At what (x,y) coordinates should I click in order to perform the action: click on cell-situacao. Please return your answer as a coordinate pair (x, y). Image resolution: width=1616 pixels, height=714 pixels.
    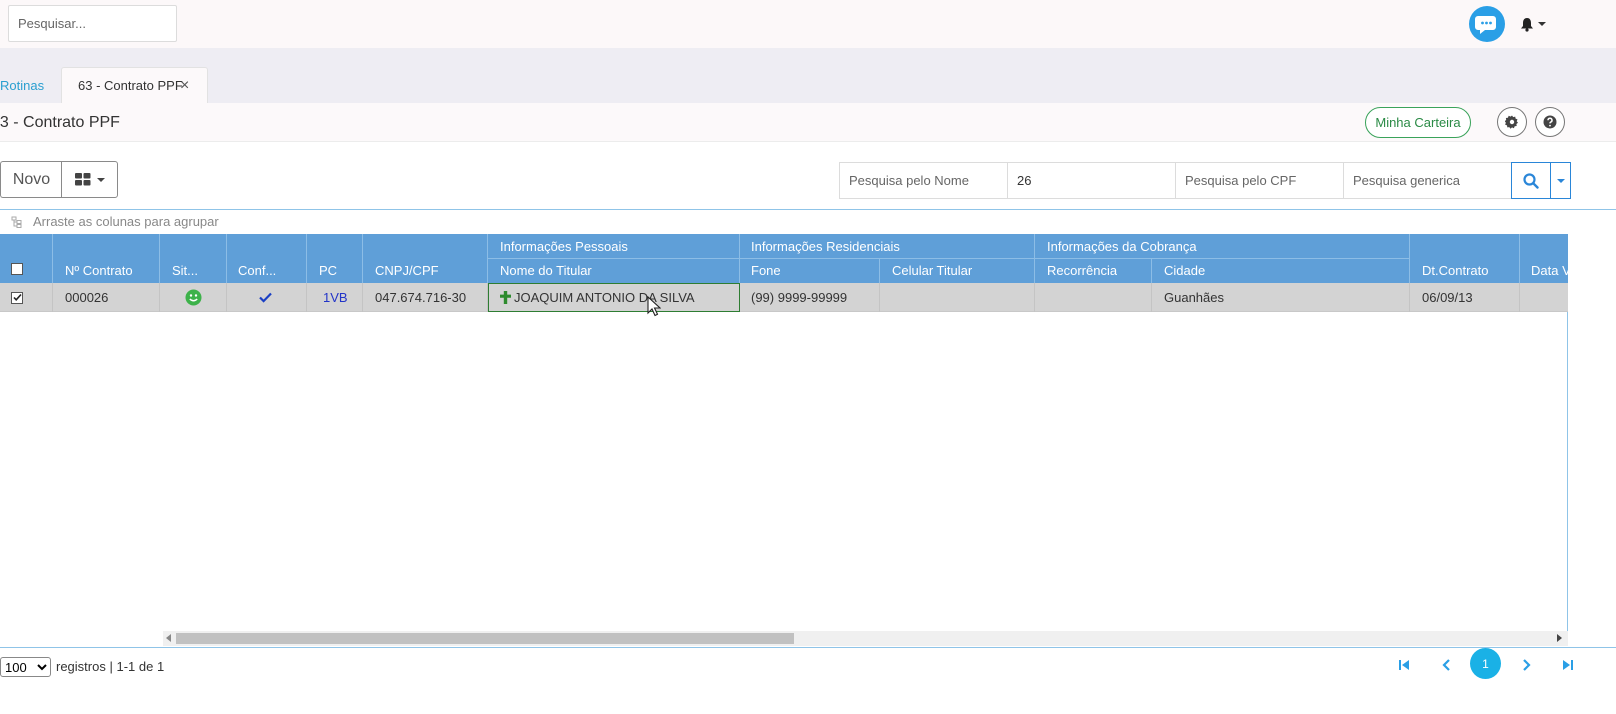
    Looking at the image, I should click on (195, 297).